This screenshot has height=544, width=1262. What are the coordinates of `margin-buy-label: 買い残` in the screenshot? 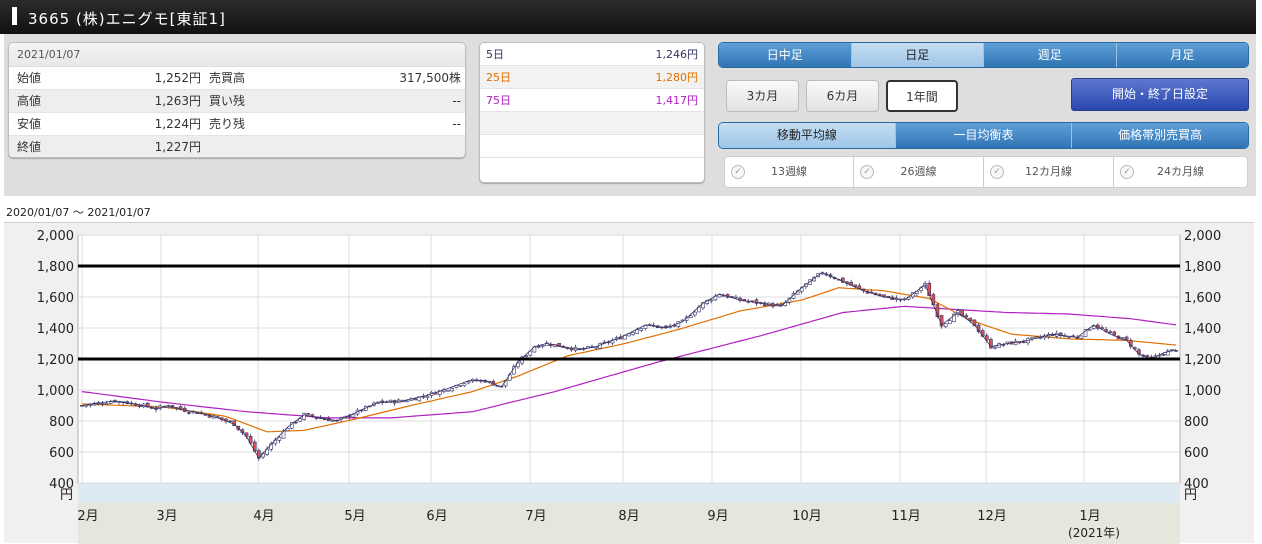 It's located at (227, 101).